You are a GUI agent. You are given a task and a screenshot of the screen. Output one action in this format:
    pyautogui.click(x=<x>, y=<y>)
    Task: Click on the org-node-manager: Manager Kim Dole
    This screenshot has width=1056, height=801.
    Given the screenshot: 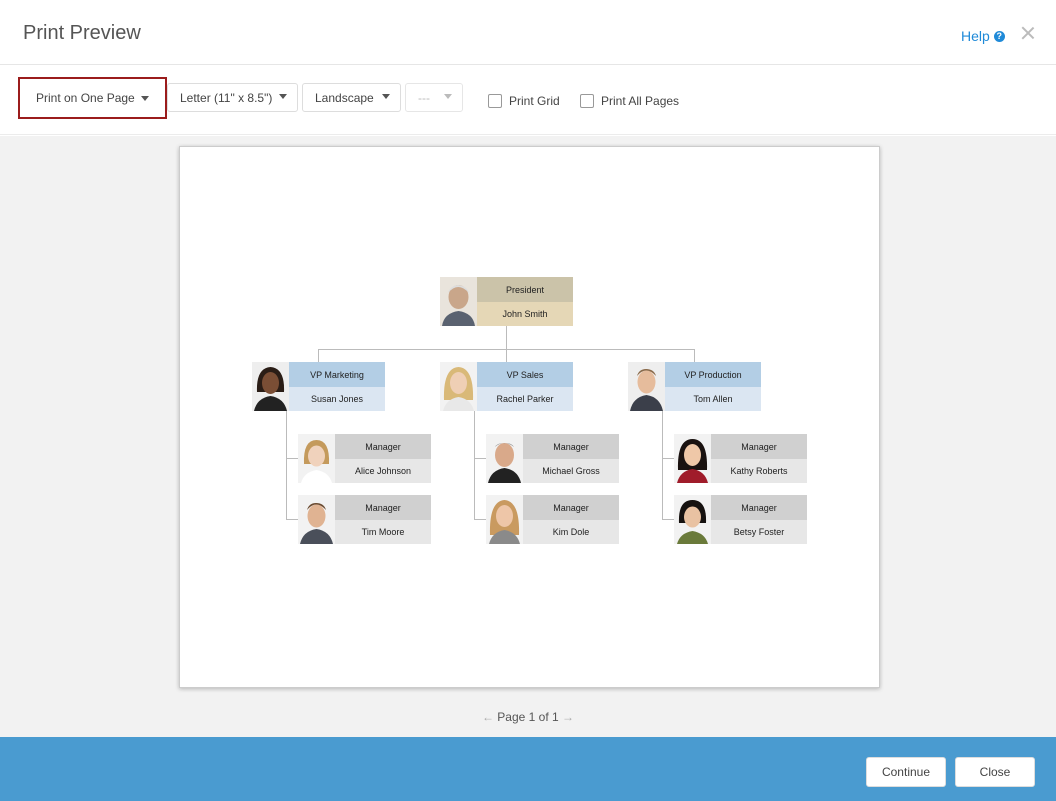 What is the action you would take?
    pyautogui.click(x=552, y=519)
    